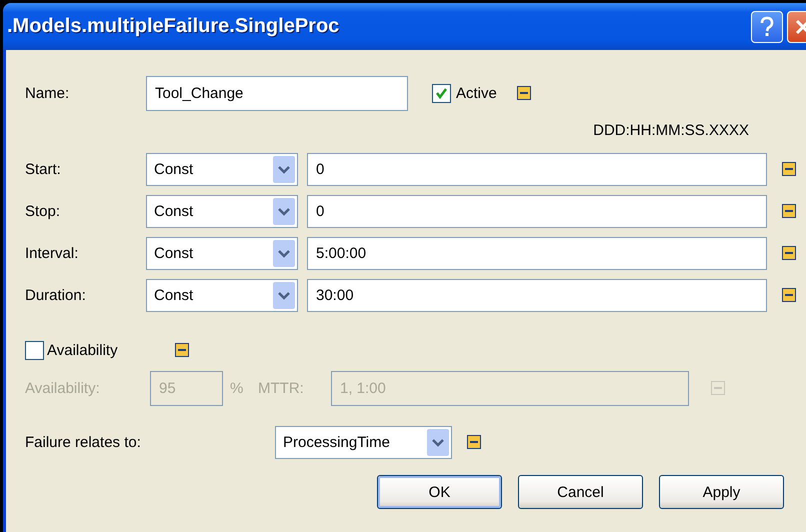 Image resolution: width=806 pixels, height=532 pixels. Describe the element at coordinates (52, 253) in the screenshot. I see `field-label: Interval:` at that location.